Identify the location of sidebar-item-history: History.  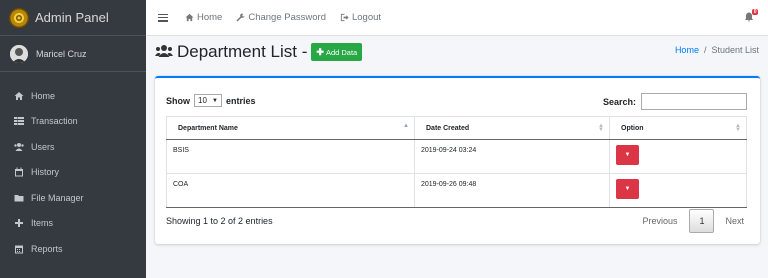
(73, 173).